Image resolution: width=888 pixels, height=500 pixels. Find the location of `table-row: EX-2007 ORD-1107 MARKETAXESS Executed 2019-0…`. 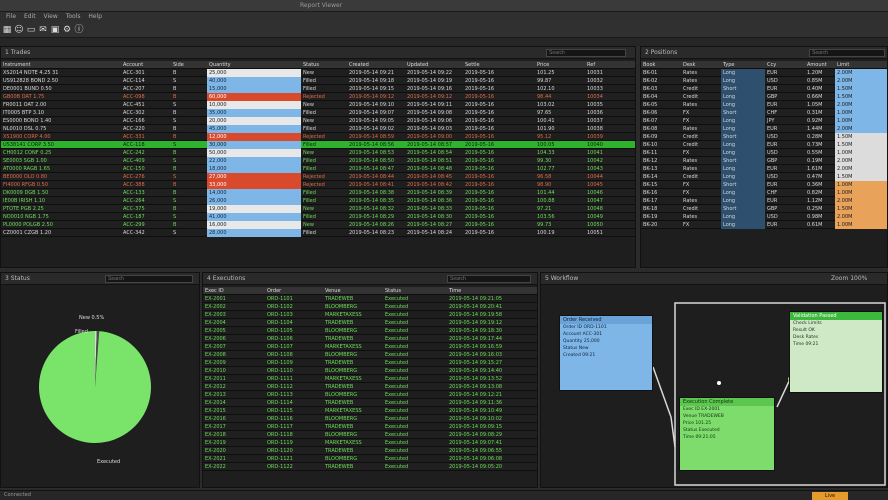

table-row: EX-2007 ORD-1107 MARKETAXESS Executed 2019-0… is located at coordinates (370, 347).